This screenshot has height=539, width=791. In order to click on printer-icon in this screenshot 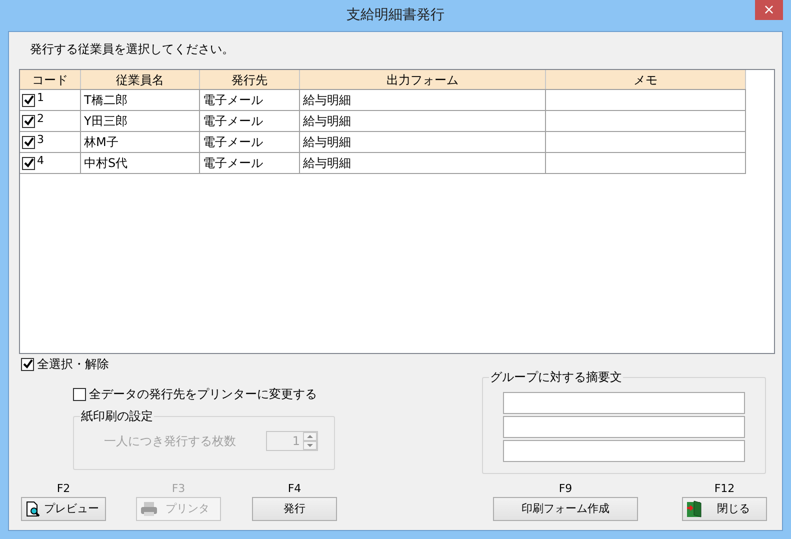, I will do `click(149, 509)`.